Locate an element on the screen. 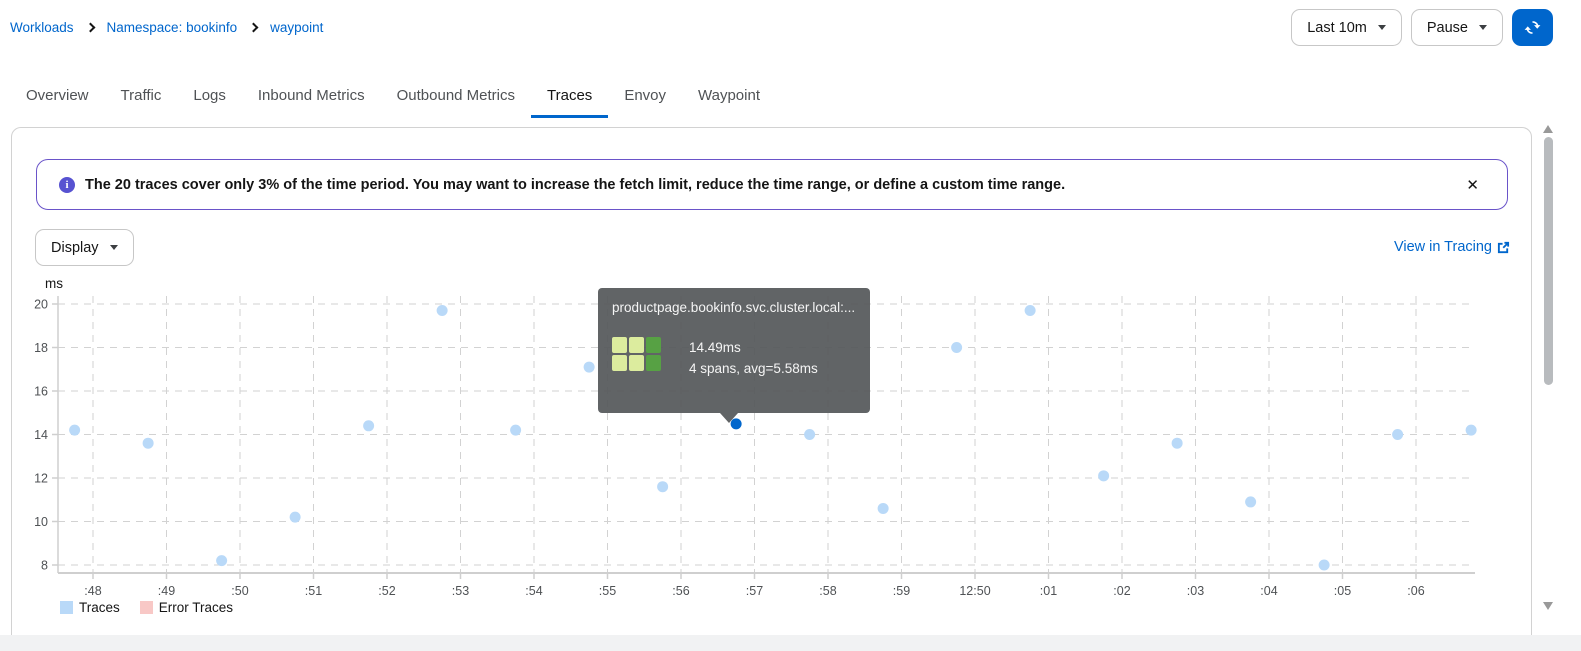 This screenshot has width=1581, height=651. trace-duration: 14.49ms is located at coordinates (715, 347).